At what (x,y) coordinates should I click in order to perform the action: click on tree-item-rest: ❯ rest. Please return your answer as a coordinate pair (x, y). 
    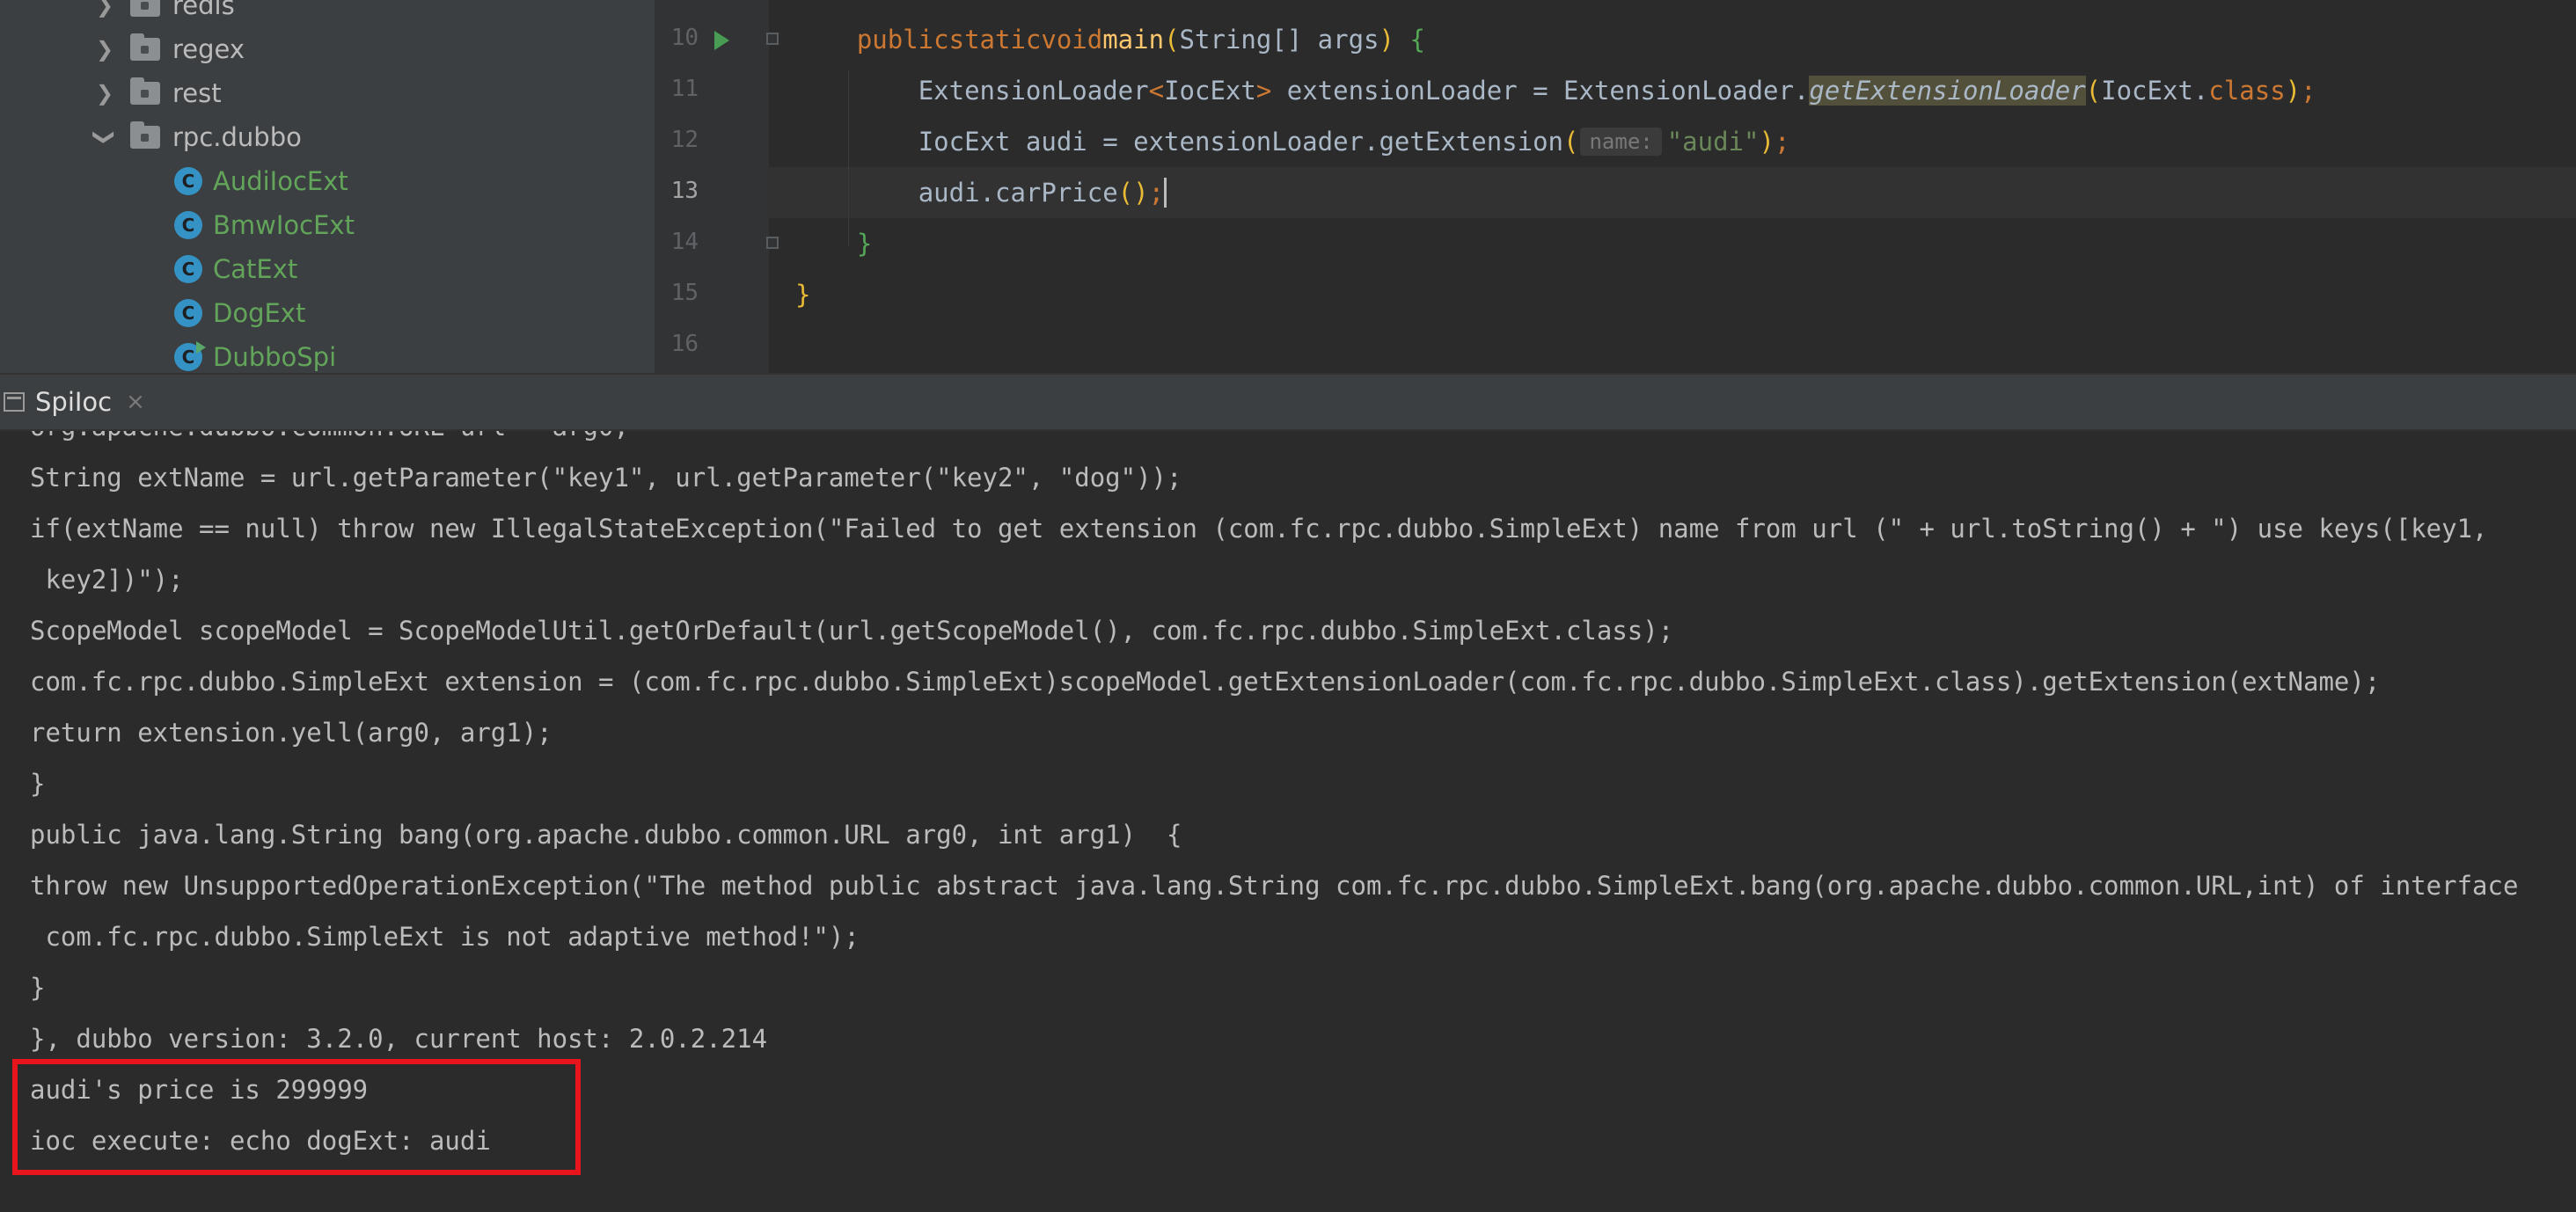
    Looking at the image, I should click on (156, 93).